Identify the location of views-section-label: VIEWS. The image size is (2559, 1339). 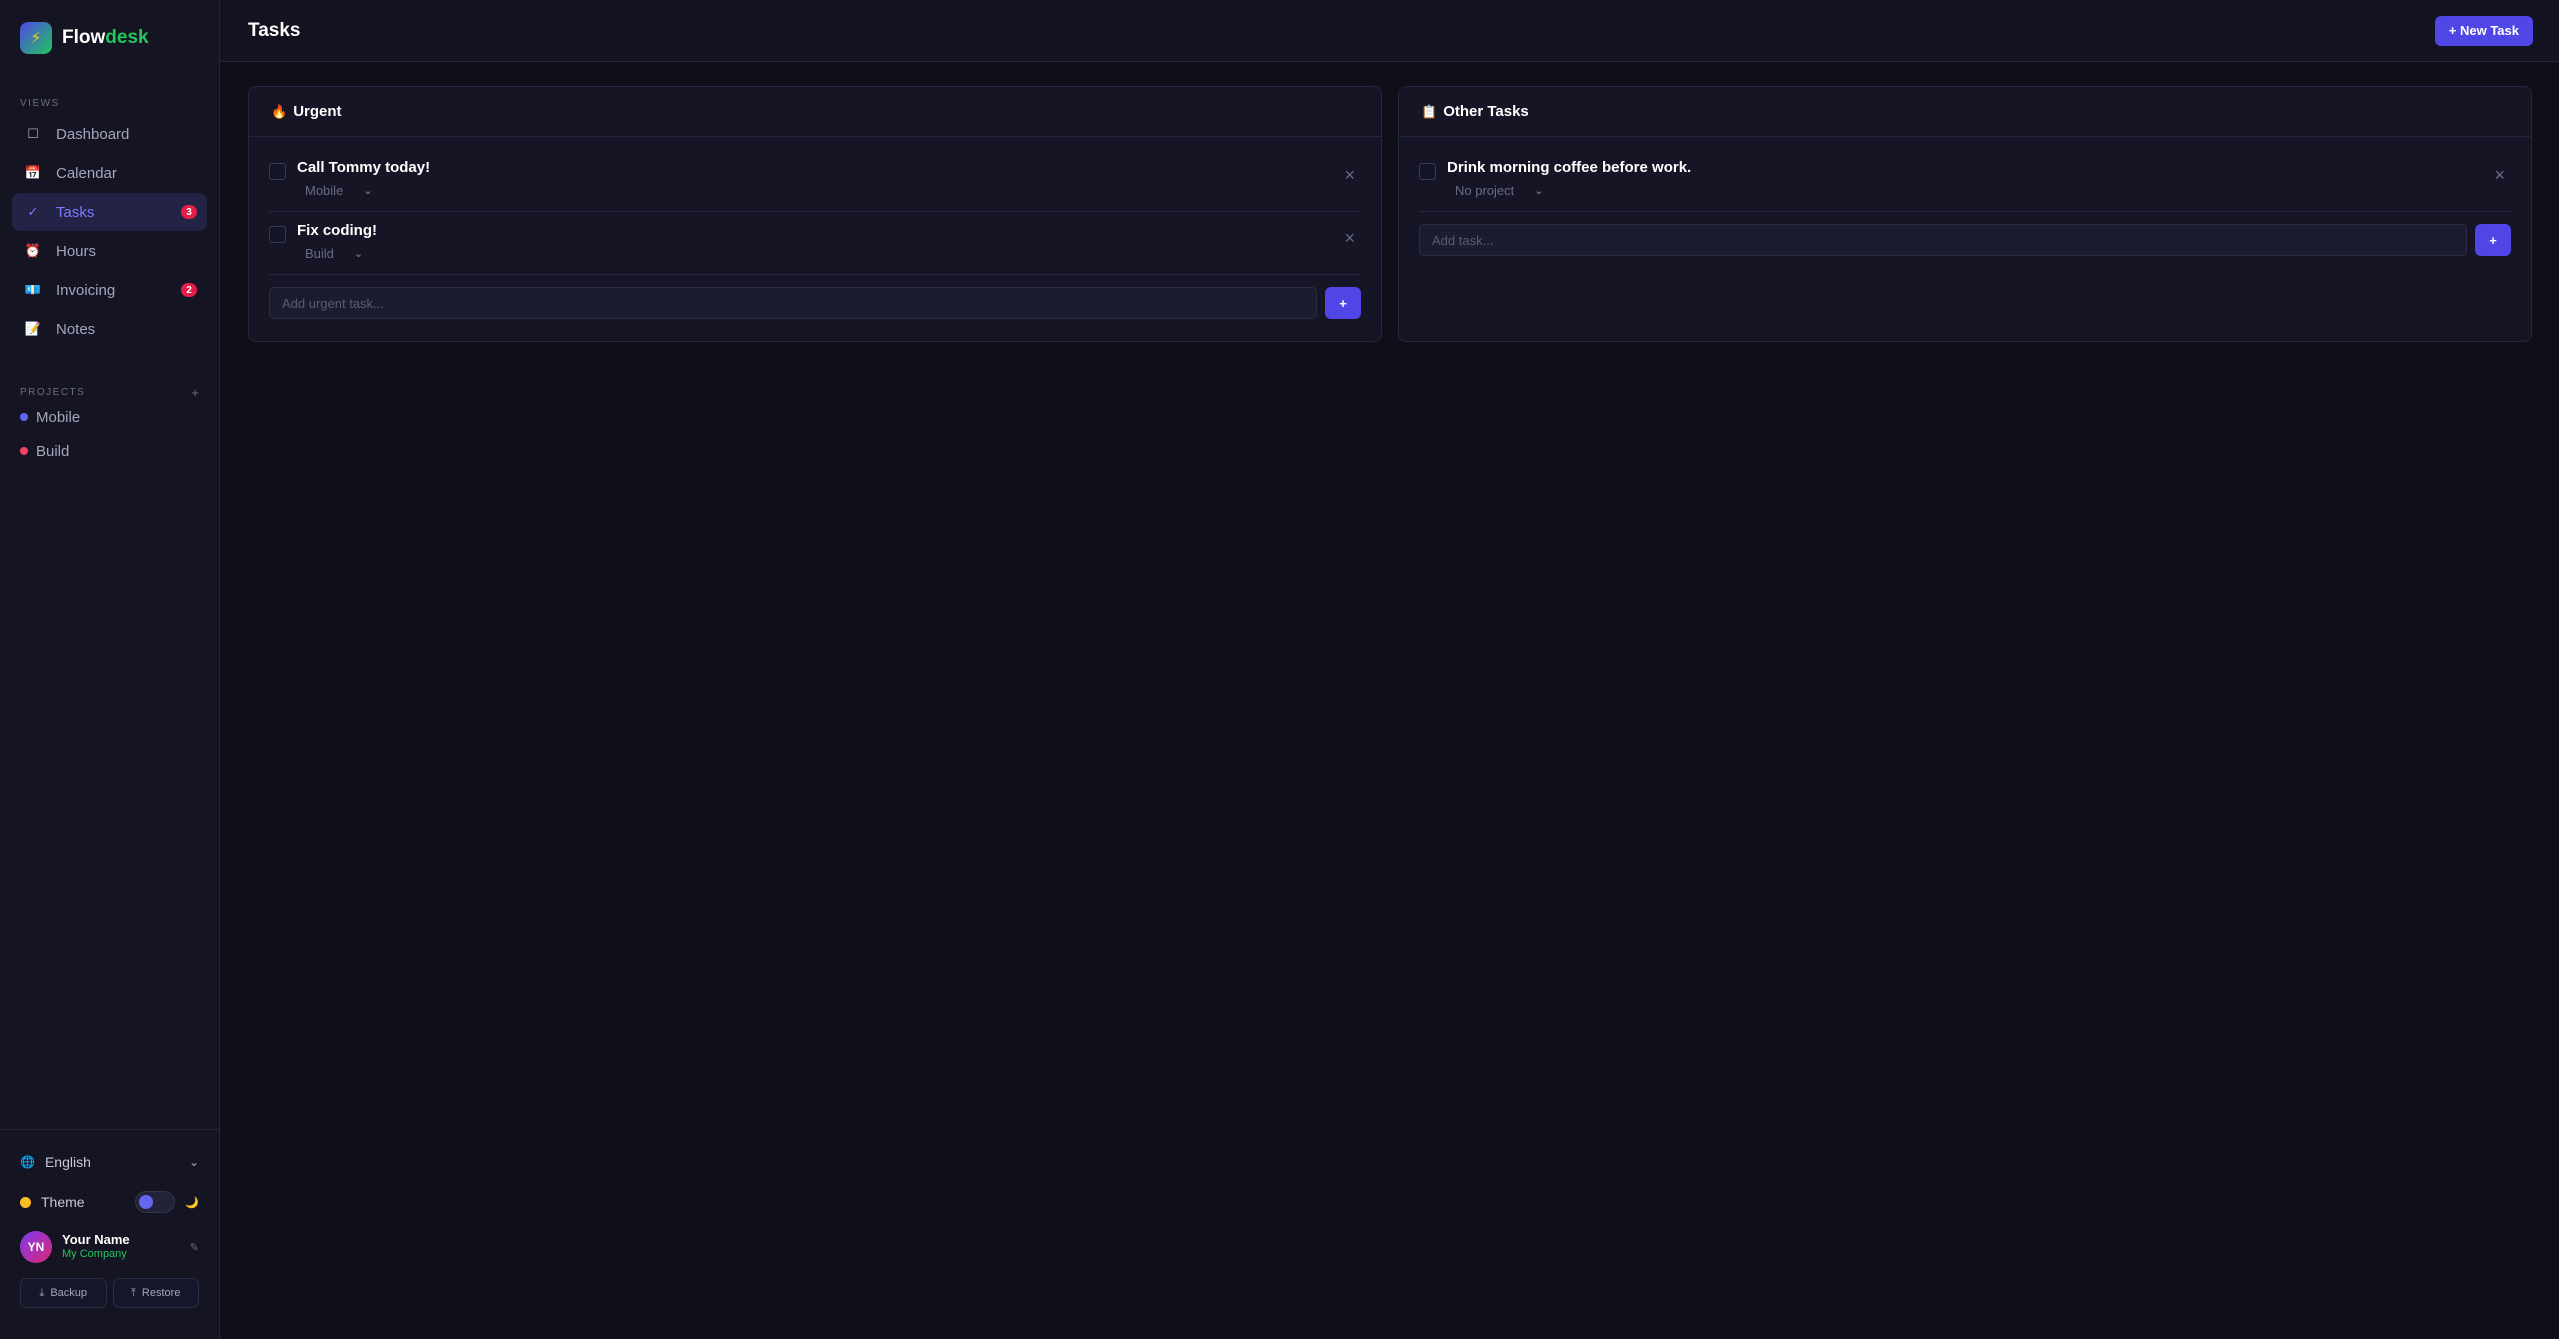
(40, 103).